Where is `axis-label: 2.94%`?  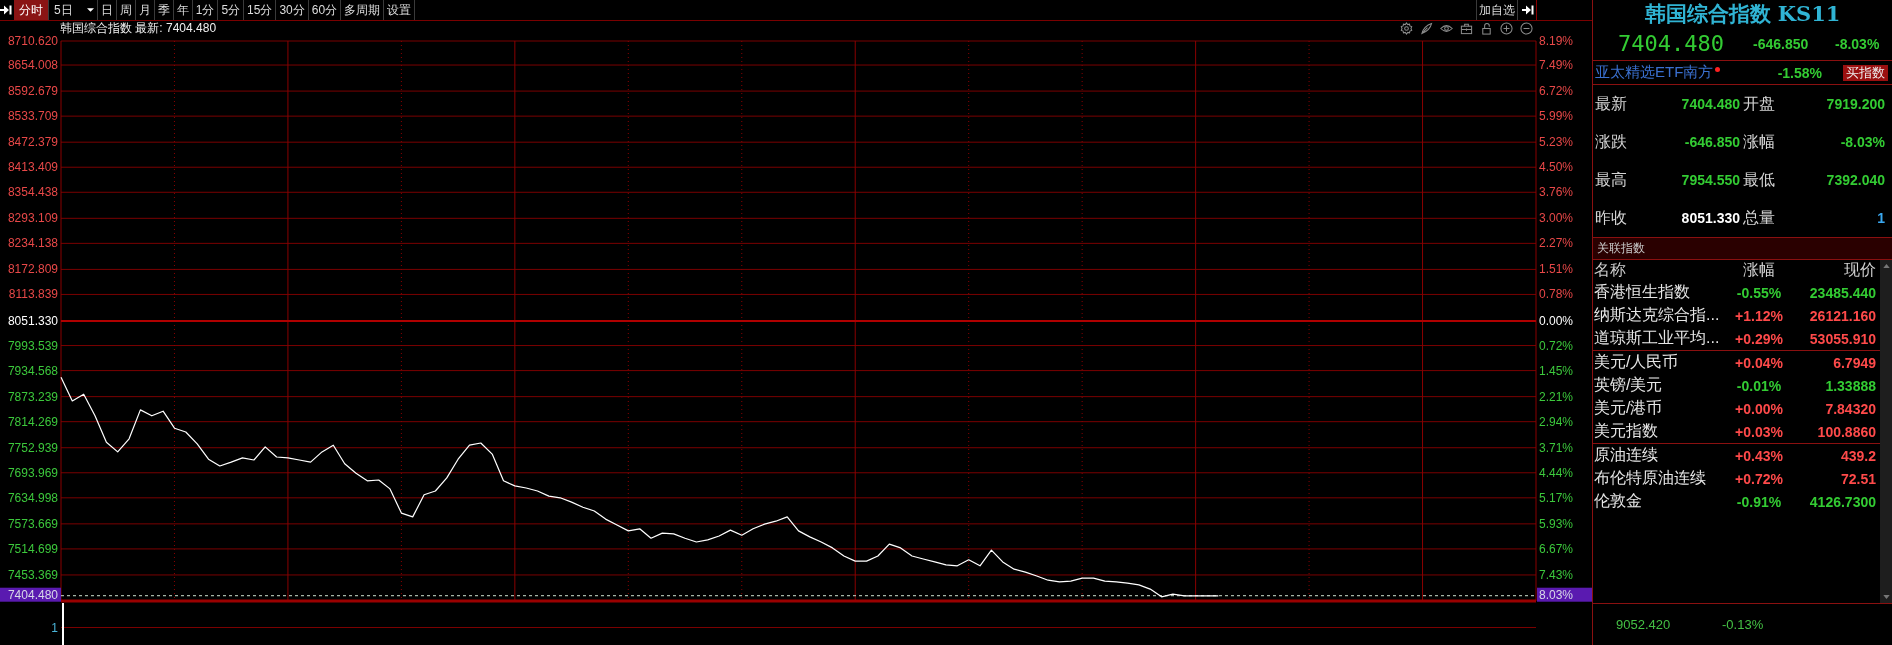 axis-label: 2.94% is located at coordinates (1556, 421).